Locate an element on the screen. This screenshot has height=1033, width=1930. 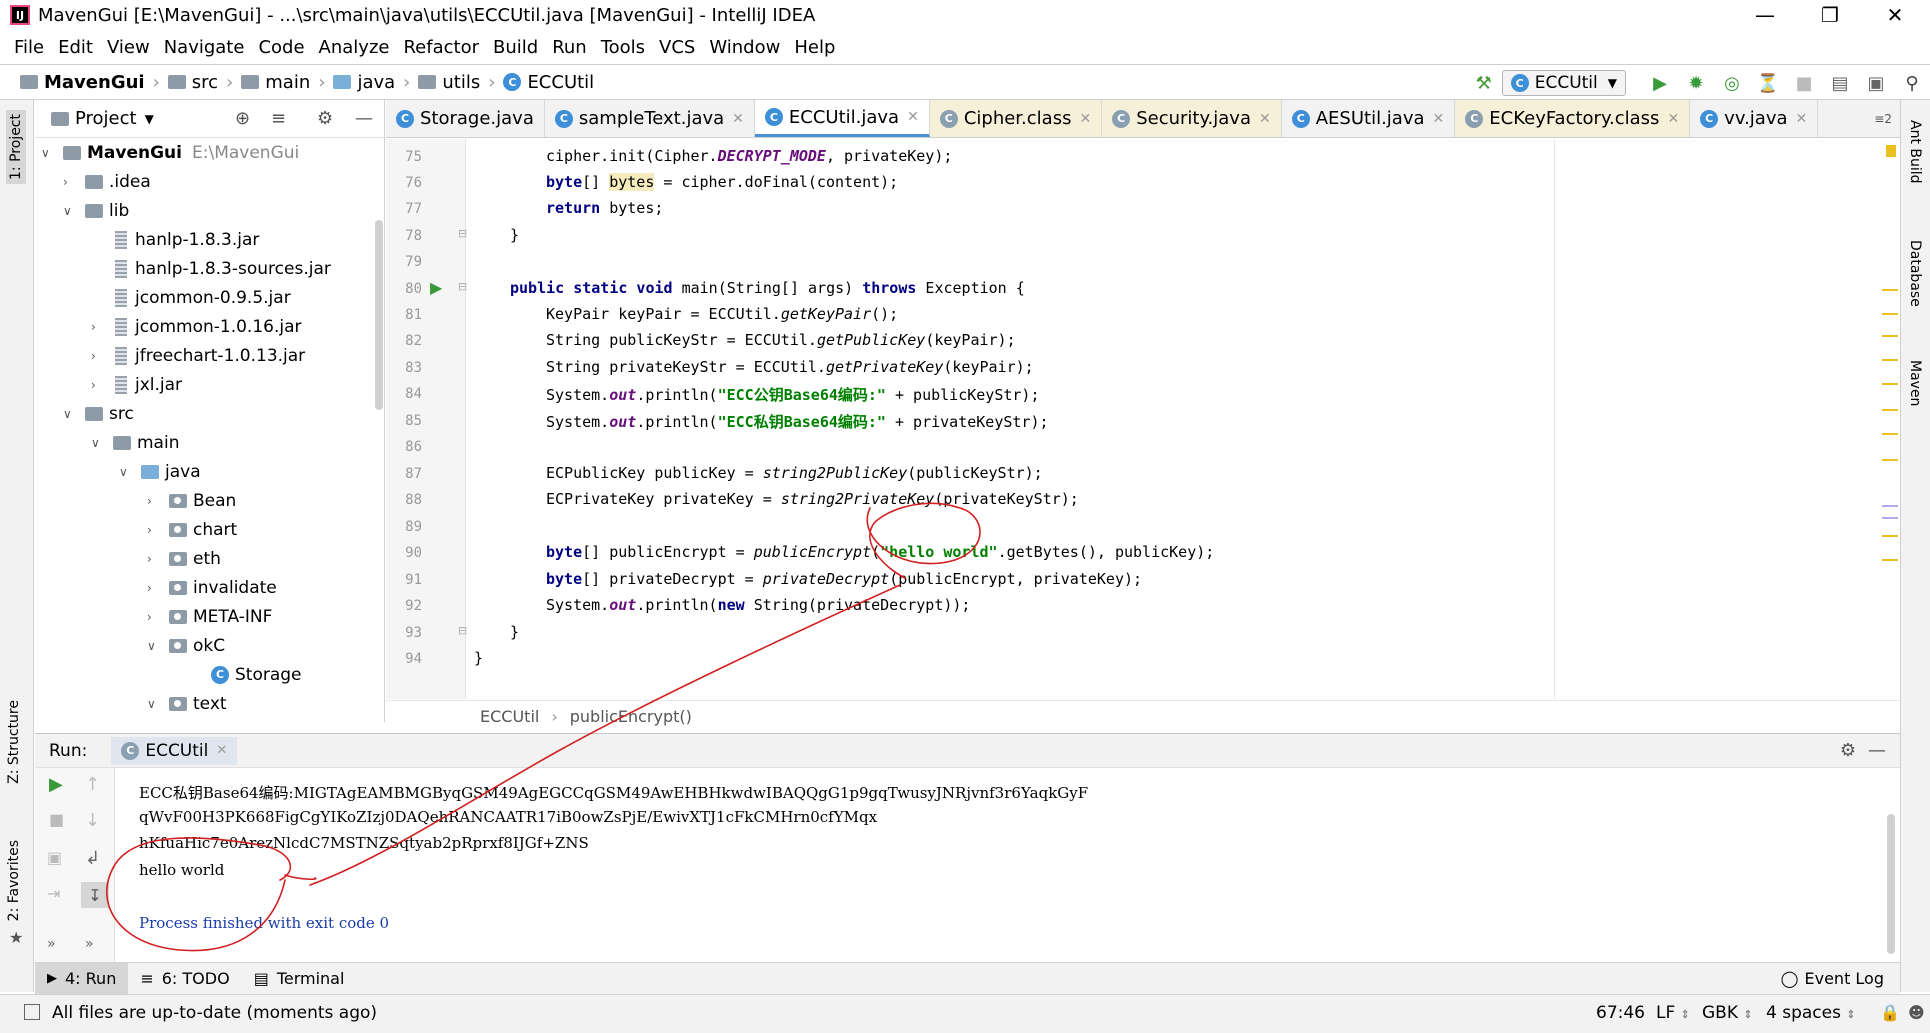
search-icon: ⚲ is located at coordinates (1912, 83).